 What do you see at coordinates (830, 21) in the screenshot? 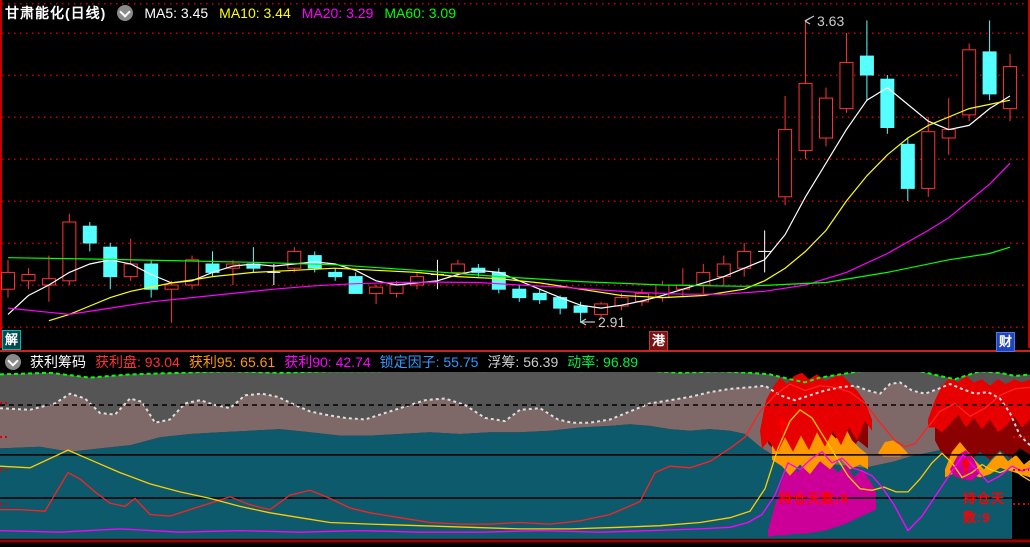
I see `svg-text: 3.63` at bounding box center [830, 21].